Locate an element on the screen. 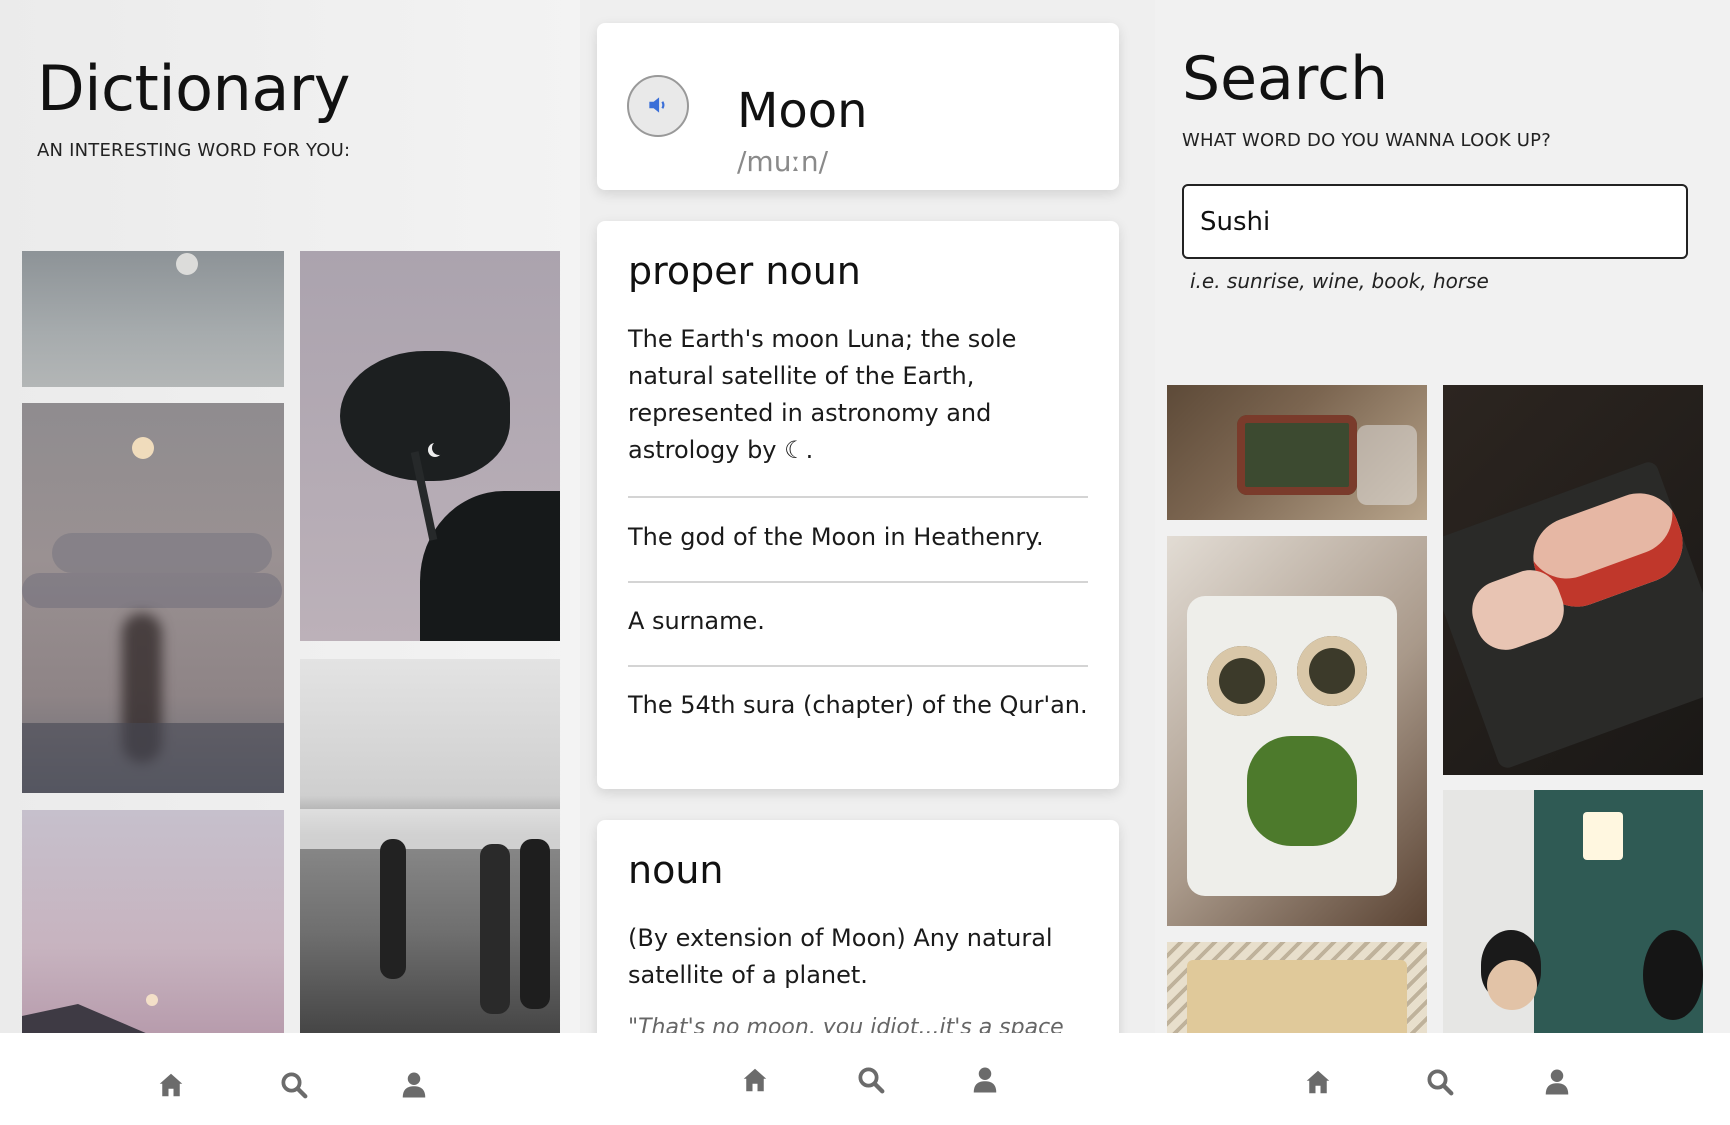 The image size is (1730, 1125). word-heading: Moon is located at coordinates (802, 111).